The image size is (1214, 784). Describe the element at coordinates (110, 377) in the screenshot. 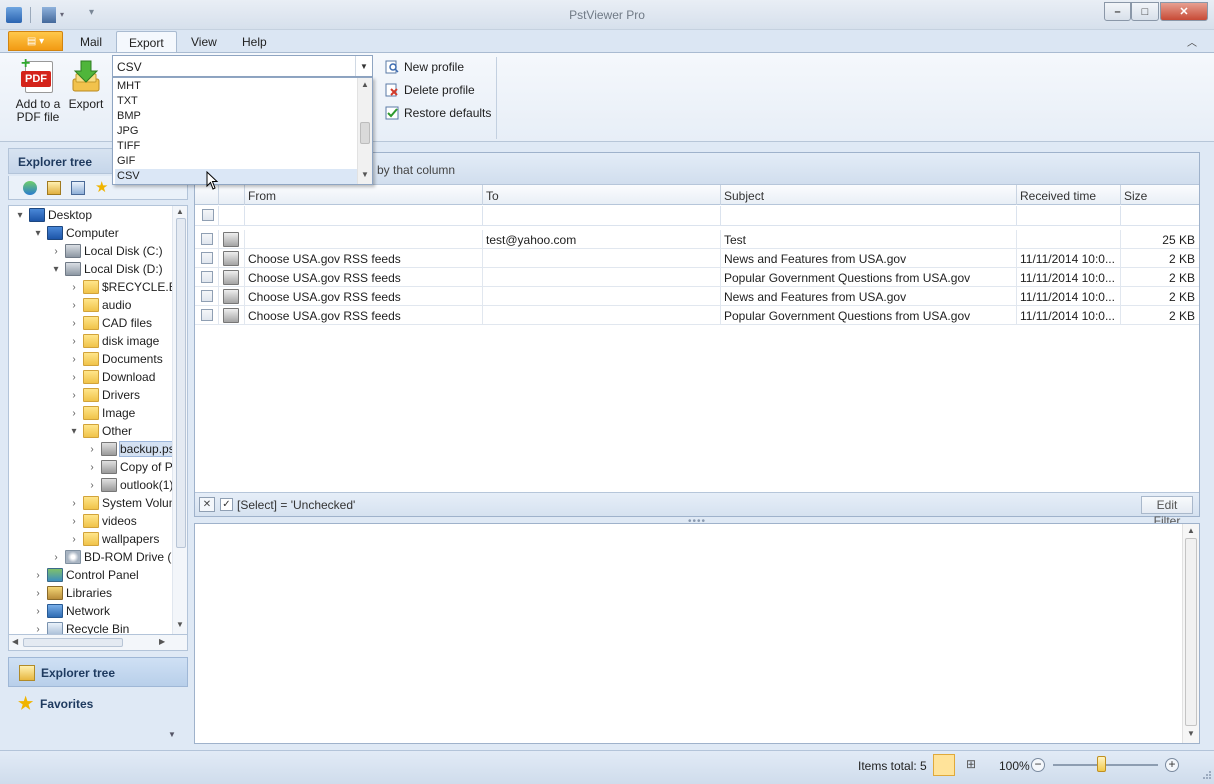

I see `tree-node-folder: › Download` at that location.